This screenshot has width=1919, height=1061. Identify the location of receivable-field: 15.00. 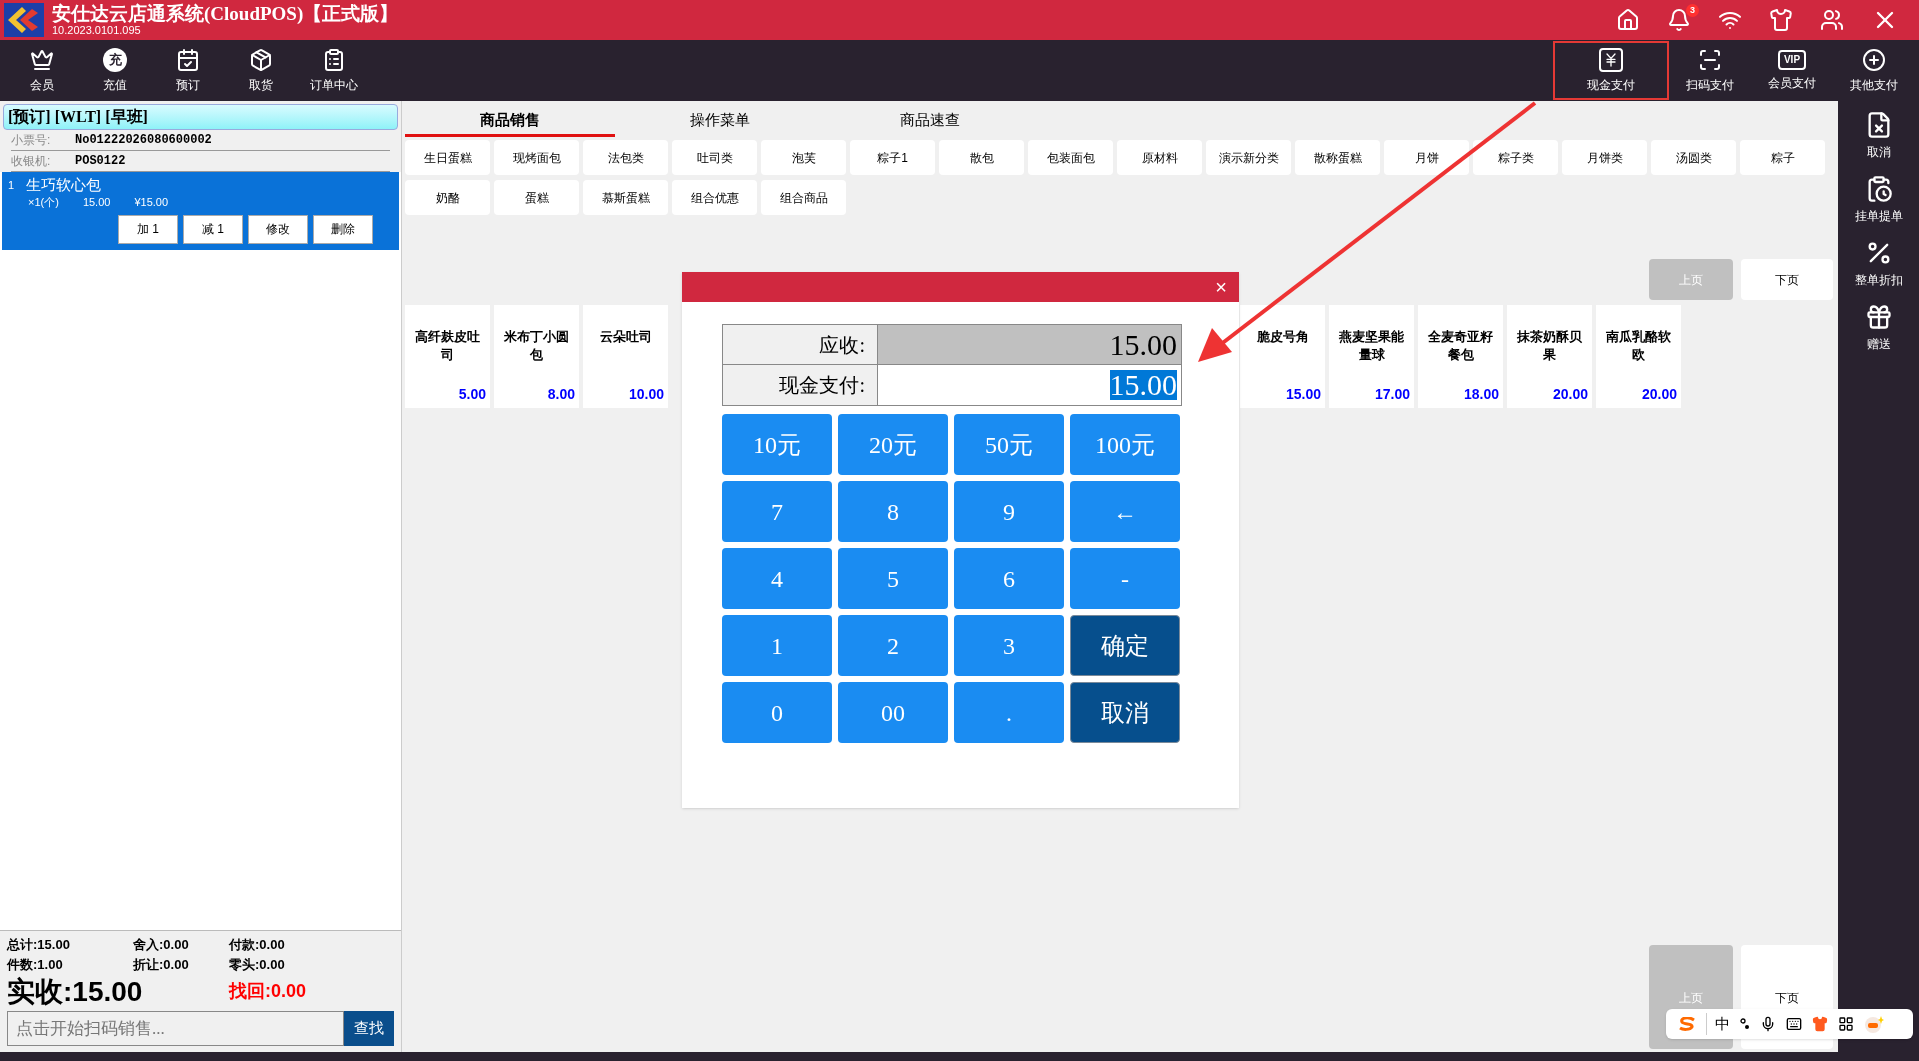
(1029, 344).